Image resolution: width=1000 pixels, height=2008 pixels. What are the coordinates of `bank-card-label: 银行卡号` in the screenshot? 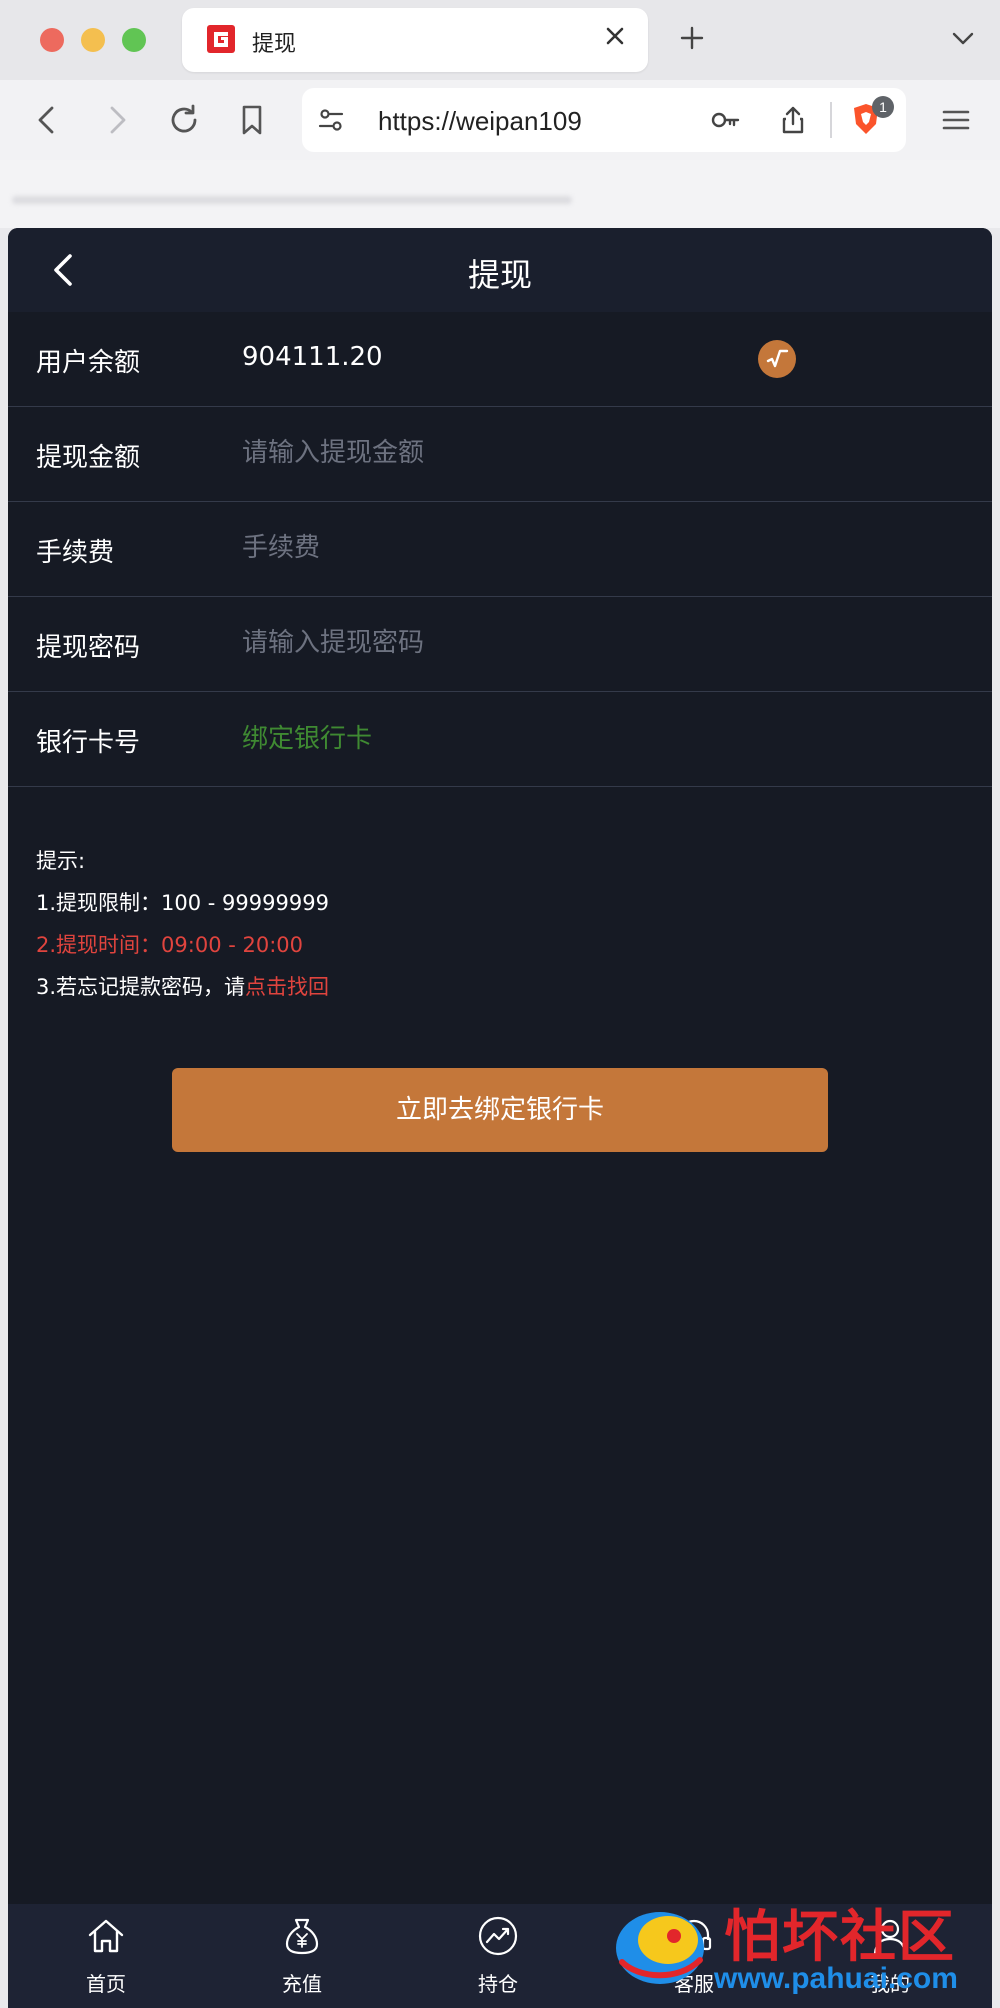 It's located at (88, 743).